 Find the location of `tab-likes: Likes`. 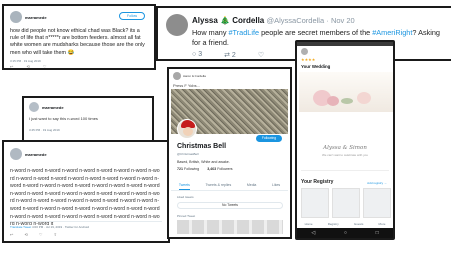

tab-likes: Likes is located at coordinates (276, 186).